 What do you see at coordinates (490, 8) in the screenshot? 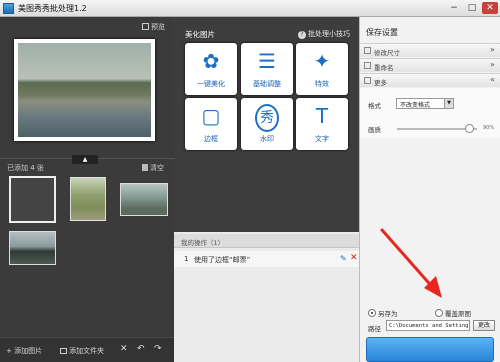
I see `close-button: ✕` at bounding box center [490, 8].